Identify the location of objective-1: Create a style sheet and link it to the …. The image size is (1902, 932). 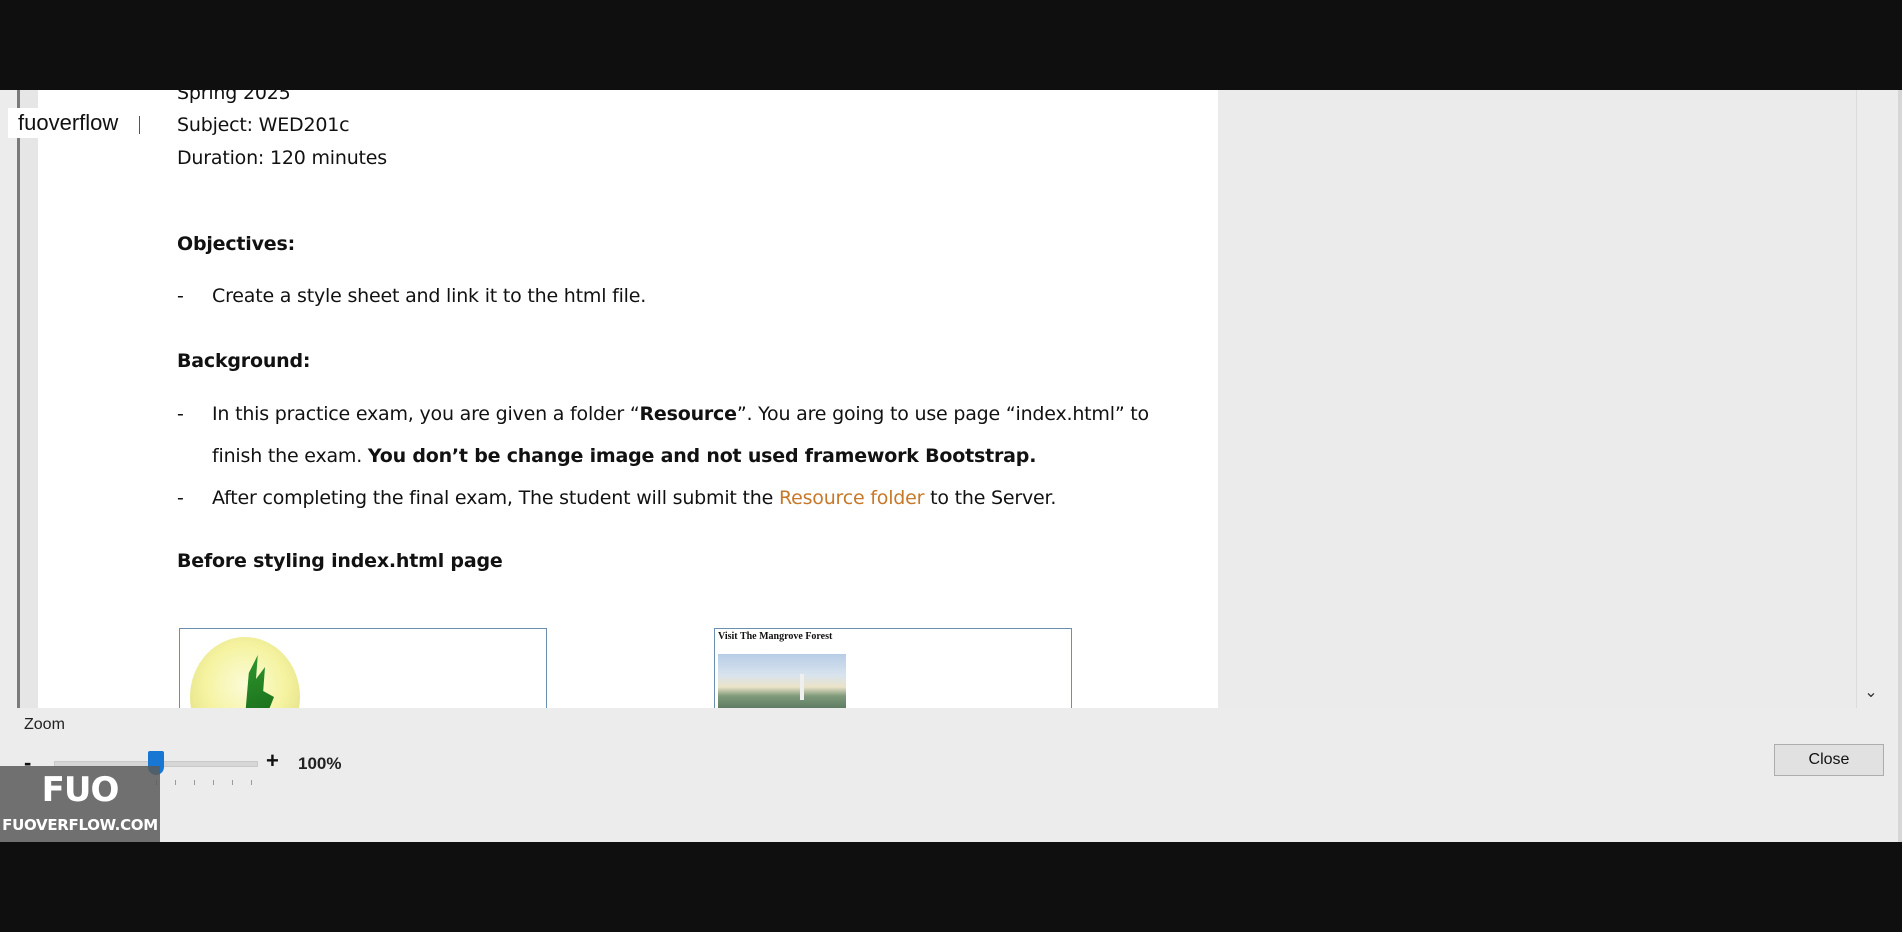
(429, 296).